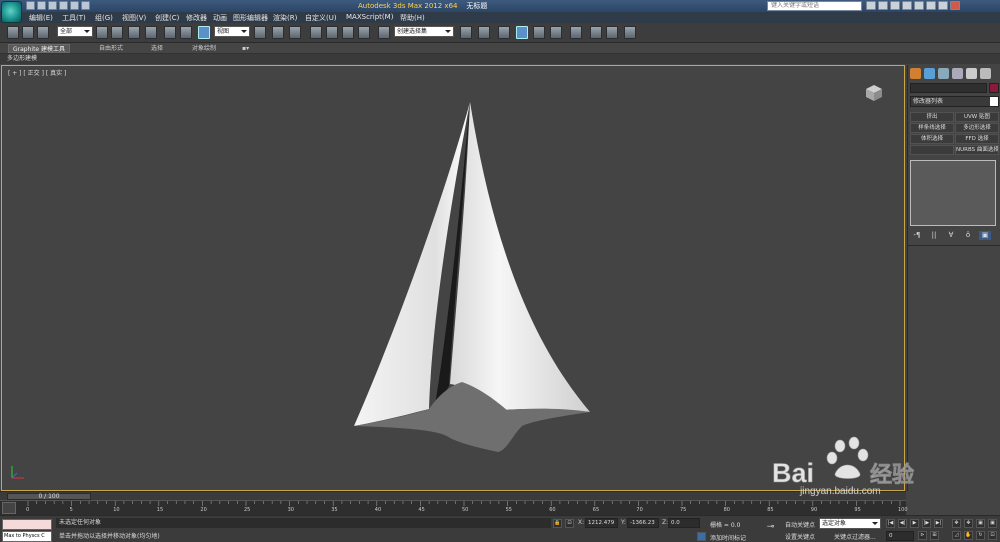 The width and height of the screenshot is (1000, 542). Describe the element at coordinates (956, 523) in the screenshot. I see `zoom-icon: ✥` at that location.